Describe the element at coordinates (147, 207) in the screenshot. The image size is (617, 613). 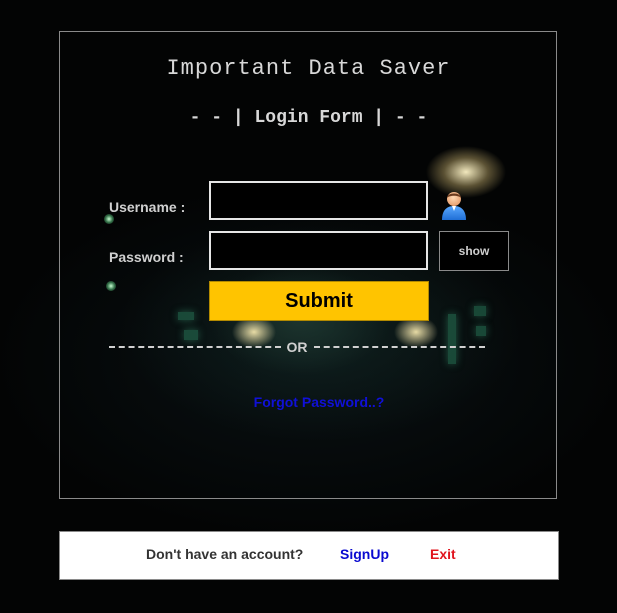
I see `username-label: Username :` at that location.